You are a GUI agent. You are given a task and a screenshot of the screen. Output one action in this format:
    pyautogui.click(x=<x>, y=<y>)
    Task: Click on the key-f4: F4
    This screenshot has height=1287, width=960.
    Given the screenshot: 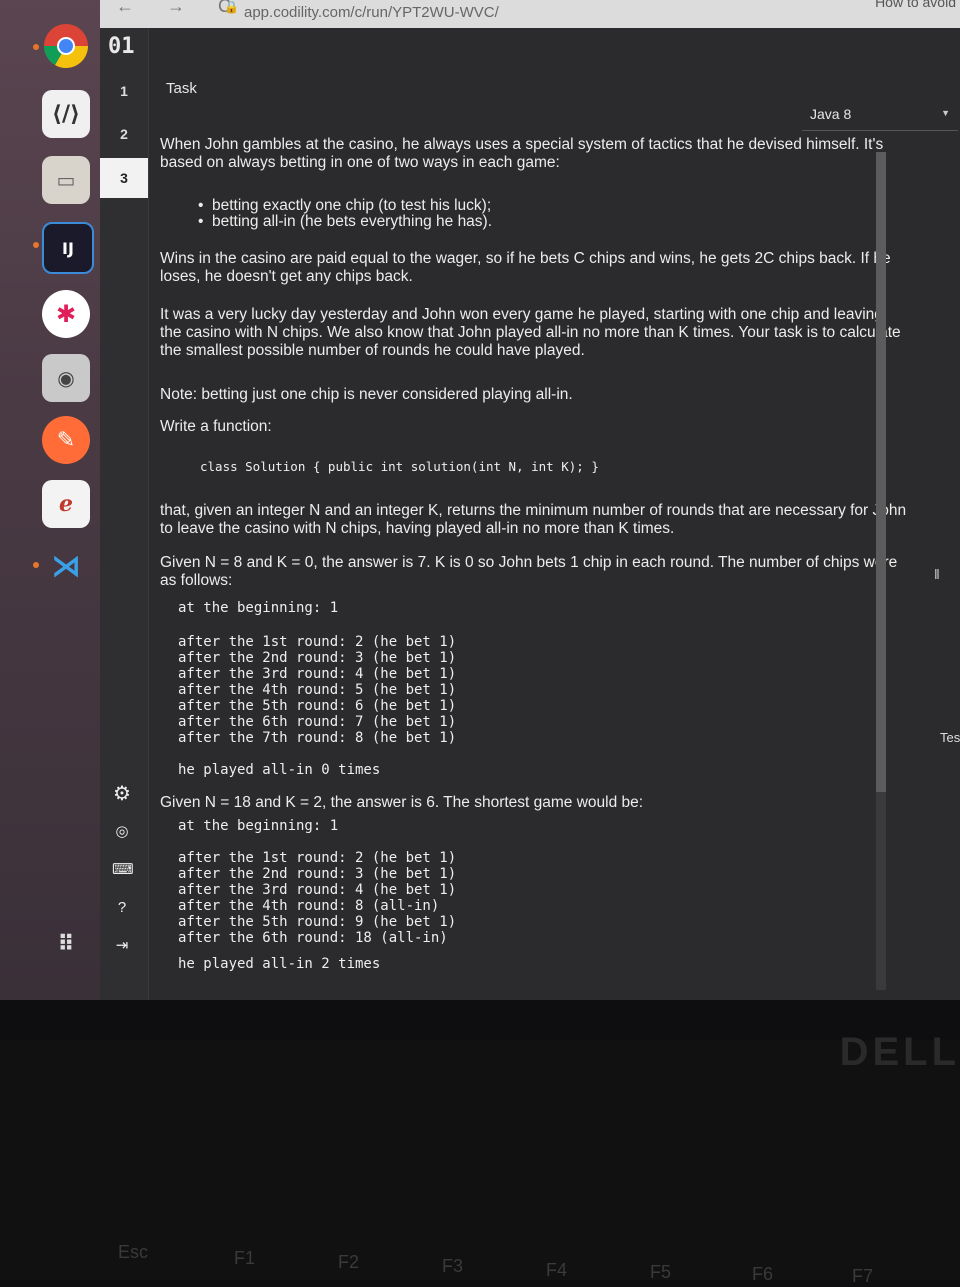 What is the action you would take?
    pyautogui.click(x=557, y=1270)
    